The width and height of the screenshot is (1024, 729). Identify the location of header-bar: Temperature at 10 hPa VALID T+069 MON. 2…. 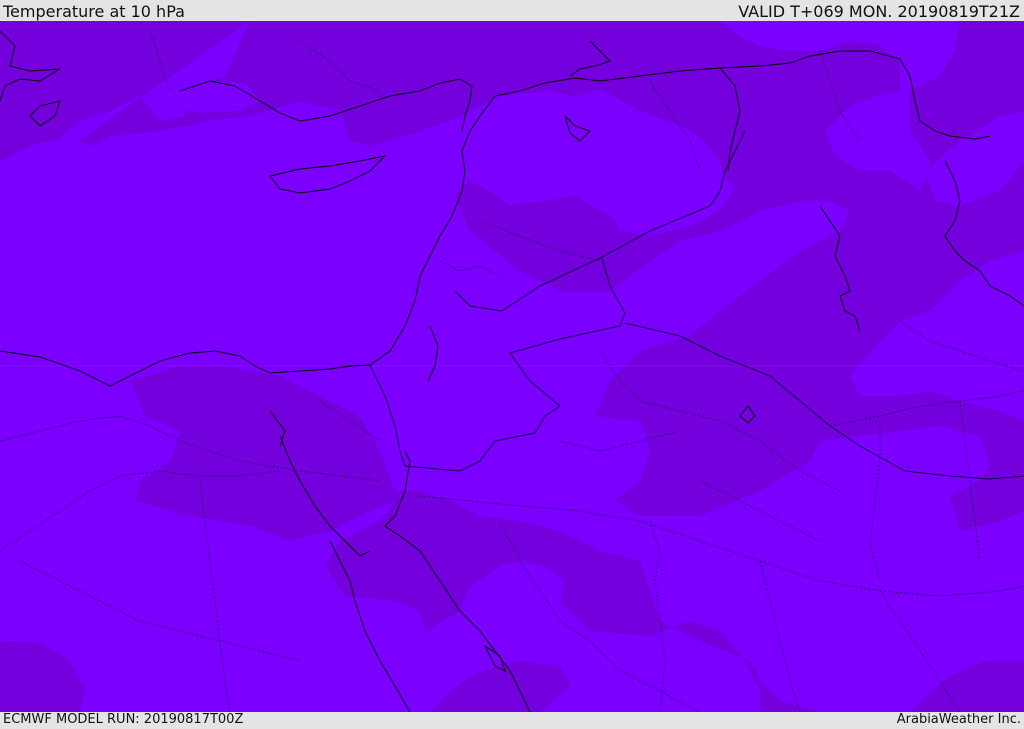
(512, 10).